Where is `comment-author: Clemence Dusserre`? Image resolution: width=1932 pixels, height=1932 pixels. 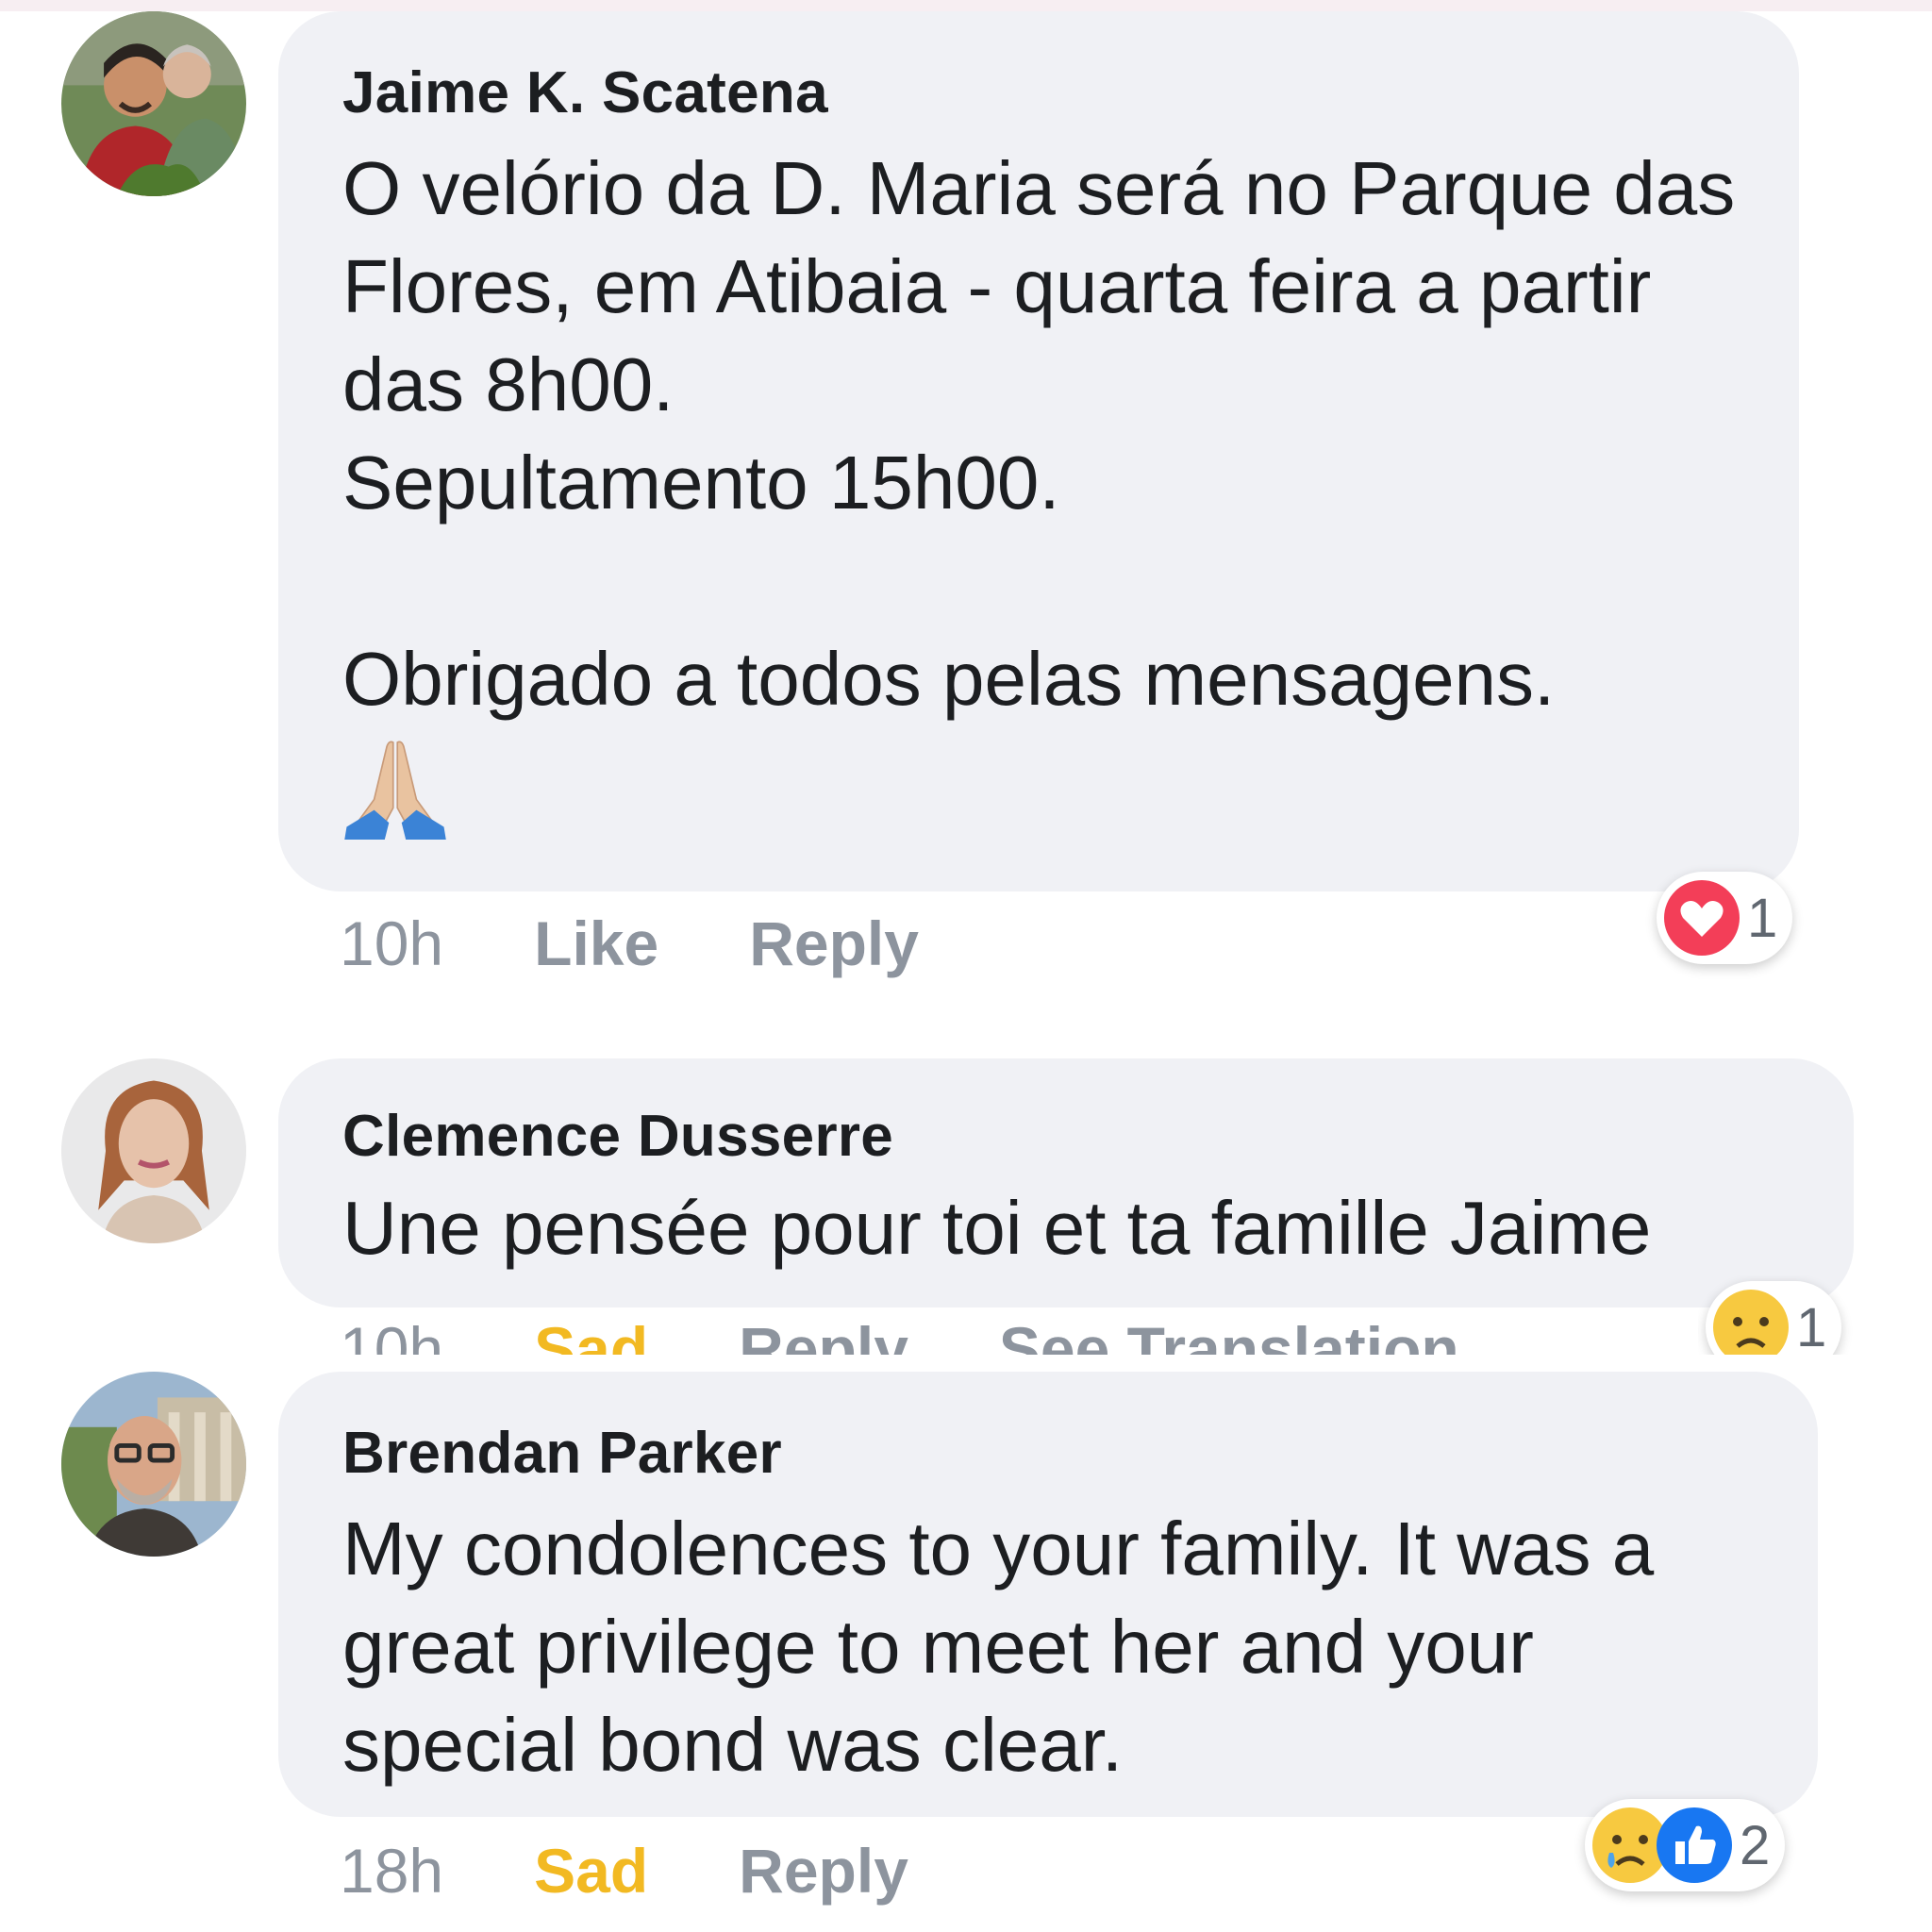
comment-author: Clemence Dusserre is located at coordinates (1067, 1137).